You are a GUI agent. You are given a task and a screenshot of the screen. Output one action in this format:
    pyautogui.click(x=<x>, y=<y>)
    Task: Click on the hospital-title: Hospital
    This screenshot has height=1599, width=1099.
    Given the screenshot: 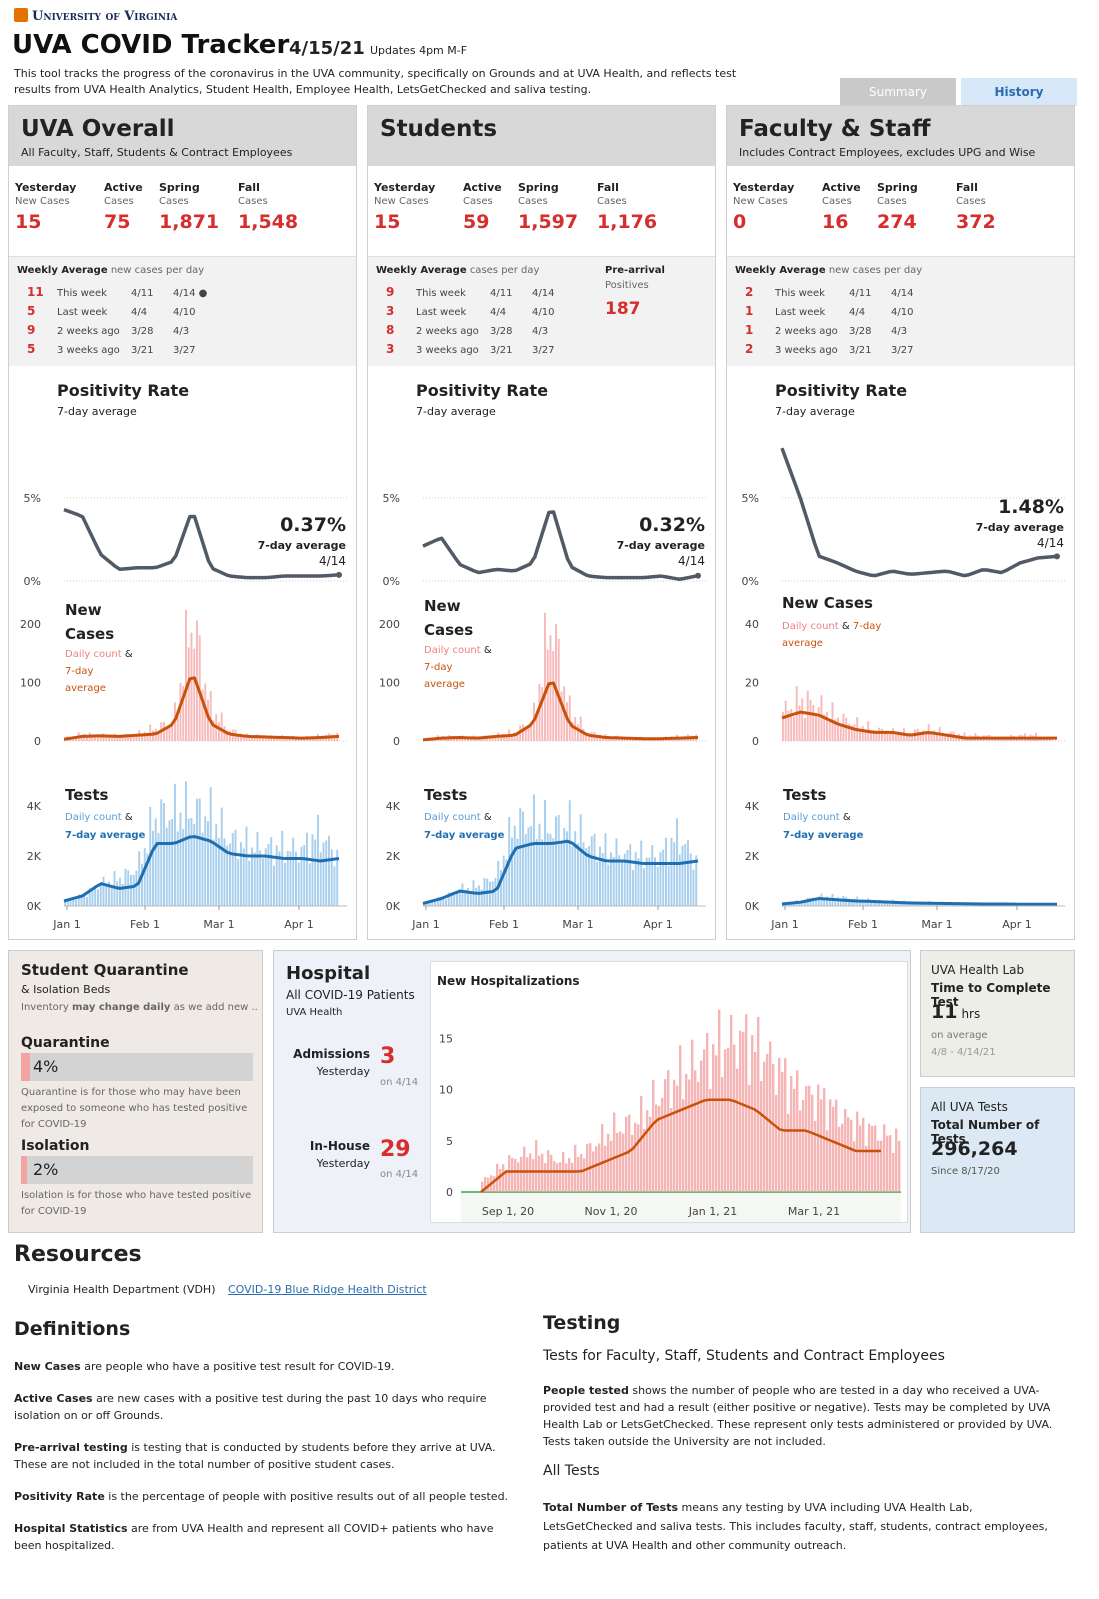 What is the action you would take?
    pyautogui.click(x=328, y=973)
    